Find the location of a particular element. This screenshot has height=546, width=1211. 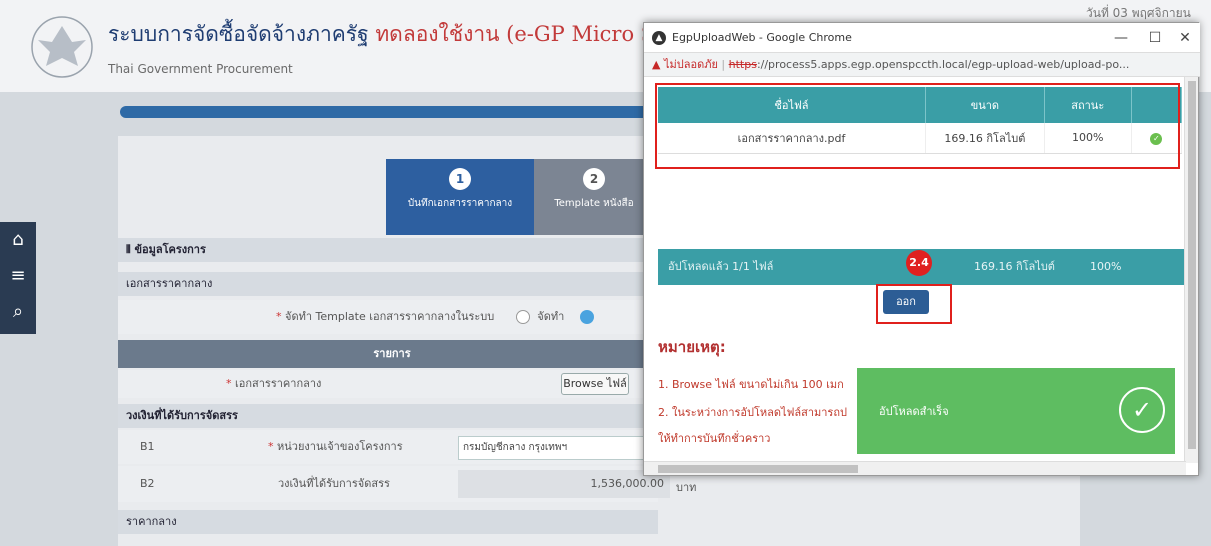

menu-icon: ≡ is located at coordinates (18, 276).